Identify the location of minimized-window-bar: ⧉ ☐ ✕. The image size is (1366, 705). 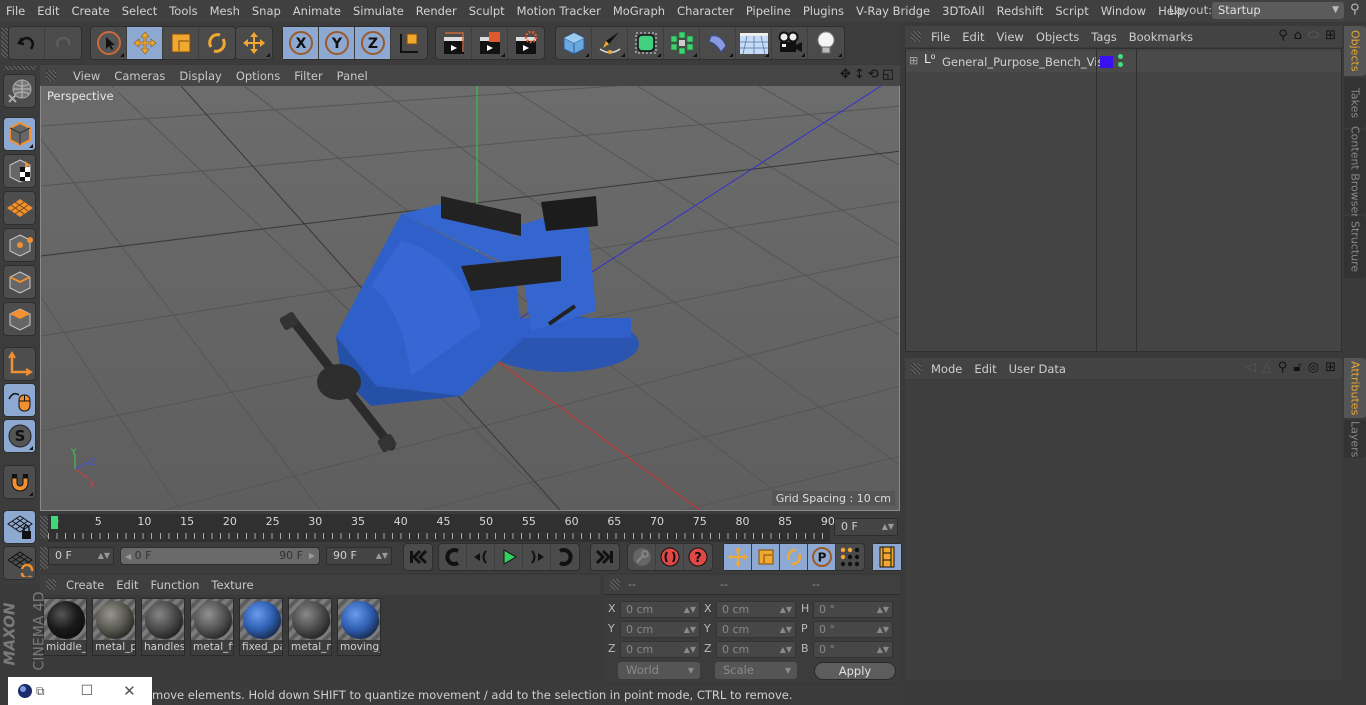
(80, 691).